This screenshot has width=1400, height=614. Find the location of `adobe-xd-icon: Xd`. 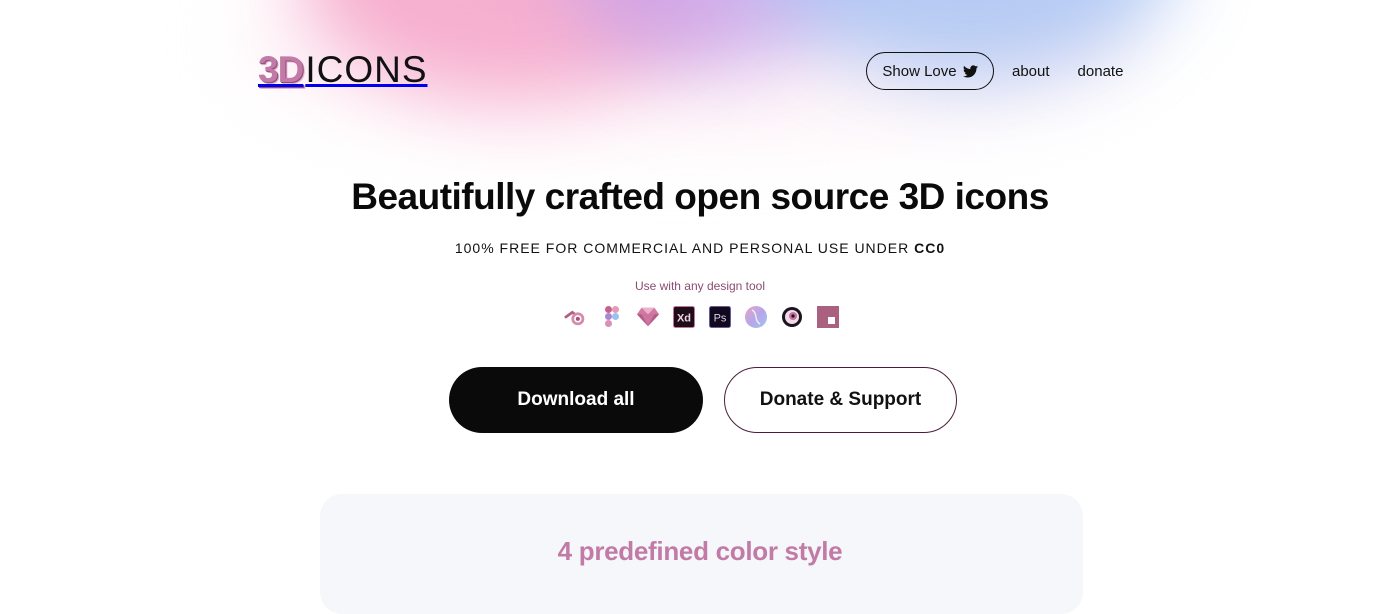

adobe-xd-icon: Xd is located at coordinates (684, 317).